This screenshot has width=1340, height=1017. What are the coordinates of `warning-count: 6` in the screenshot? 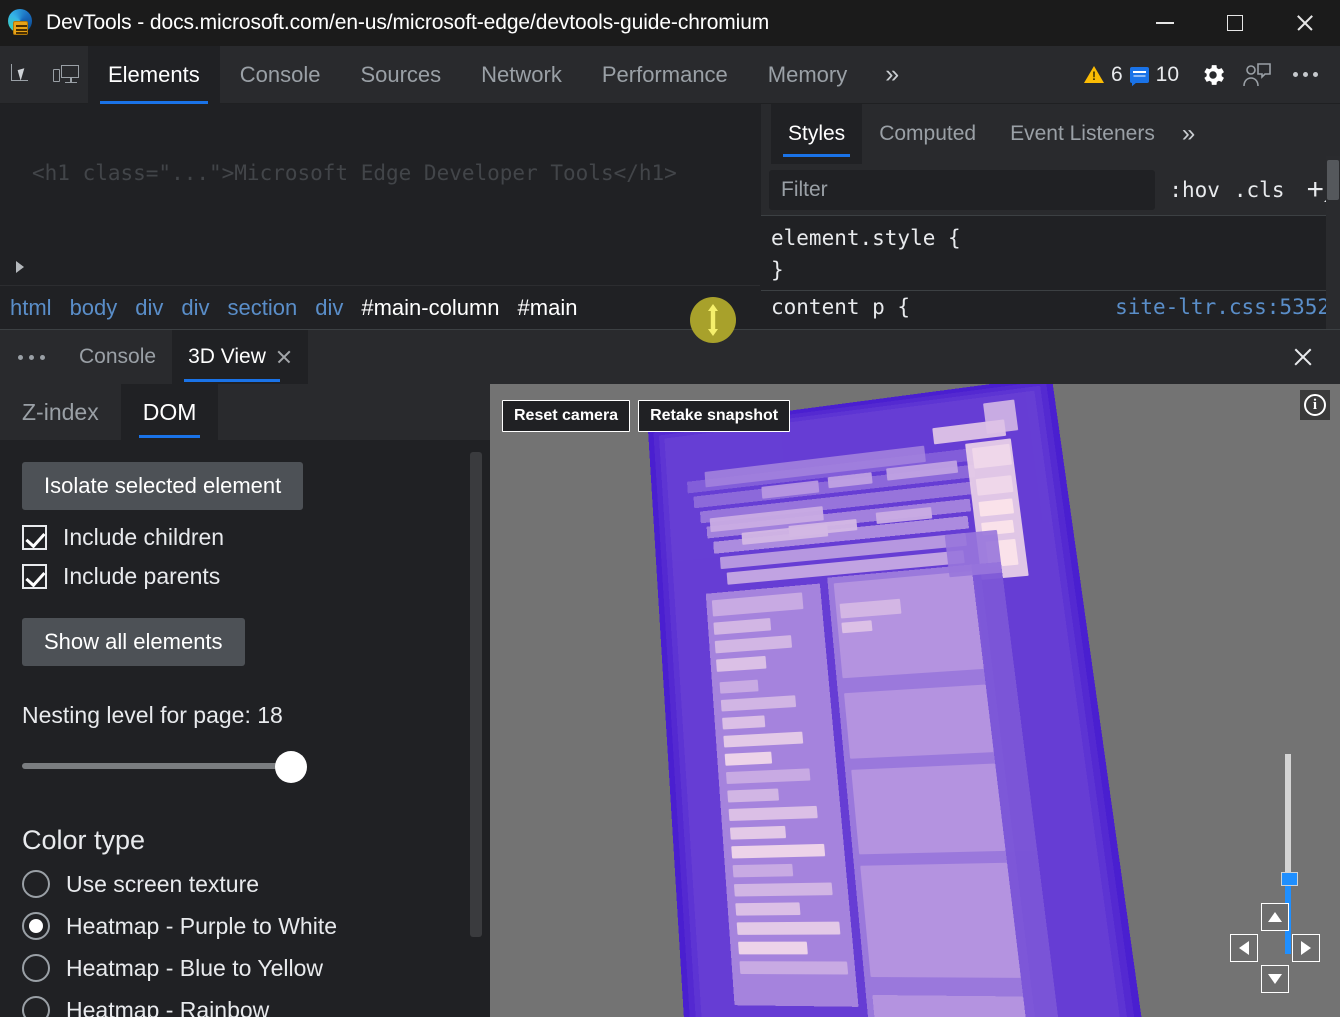 It's located at (1116, 74).